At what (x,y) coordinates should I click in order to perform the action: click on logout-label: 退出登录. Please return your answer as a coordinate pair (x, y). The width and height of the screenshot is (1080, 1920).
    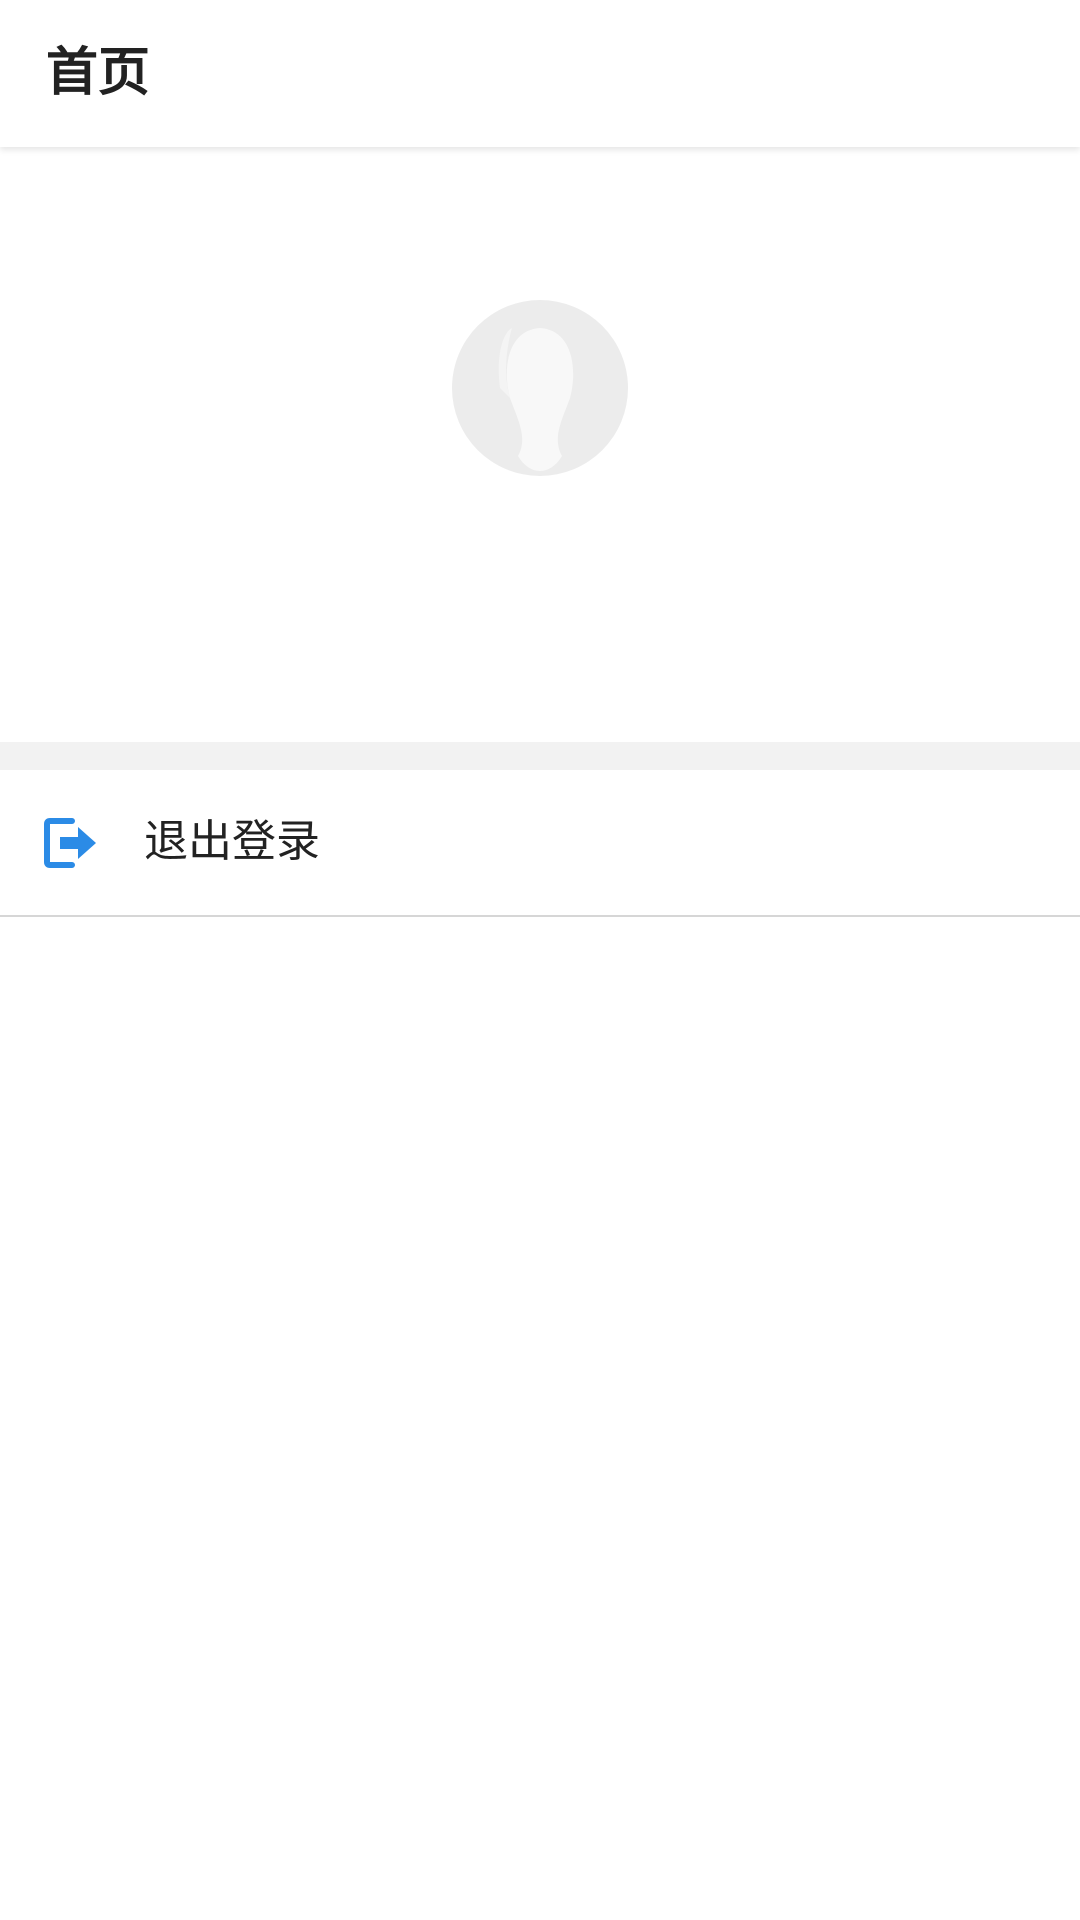
    Looking at the image, I should click on (232, 841).